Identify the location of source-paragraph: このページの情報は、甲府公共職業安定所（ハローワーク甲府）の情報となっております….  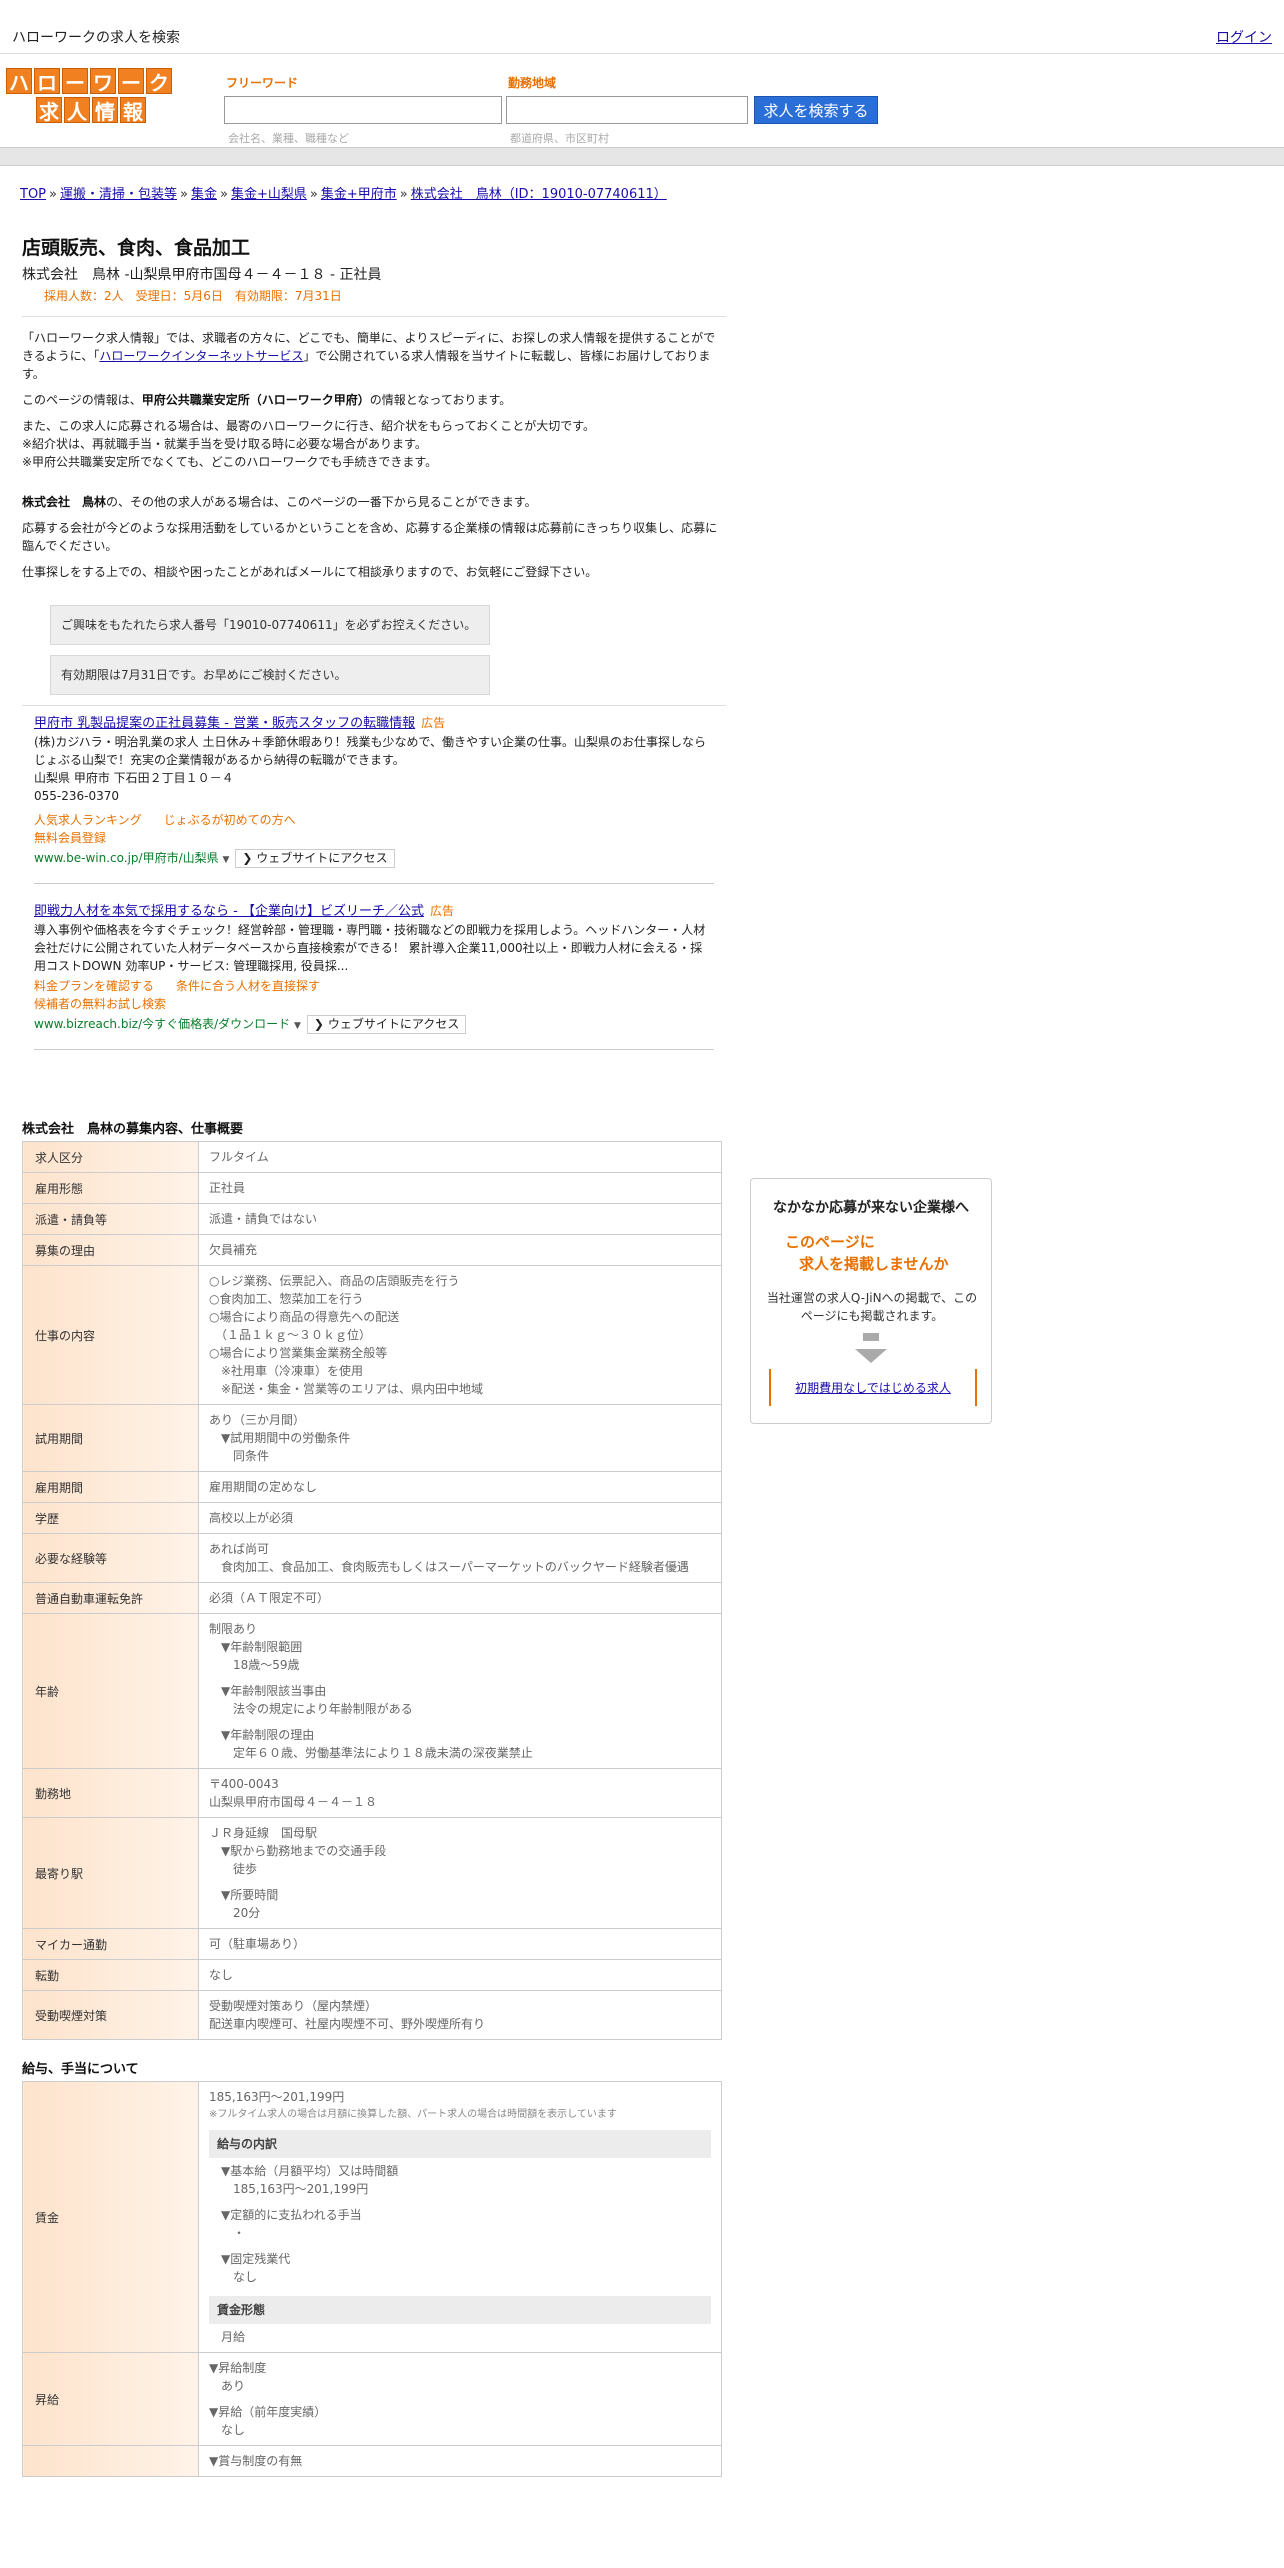
(374, 400).